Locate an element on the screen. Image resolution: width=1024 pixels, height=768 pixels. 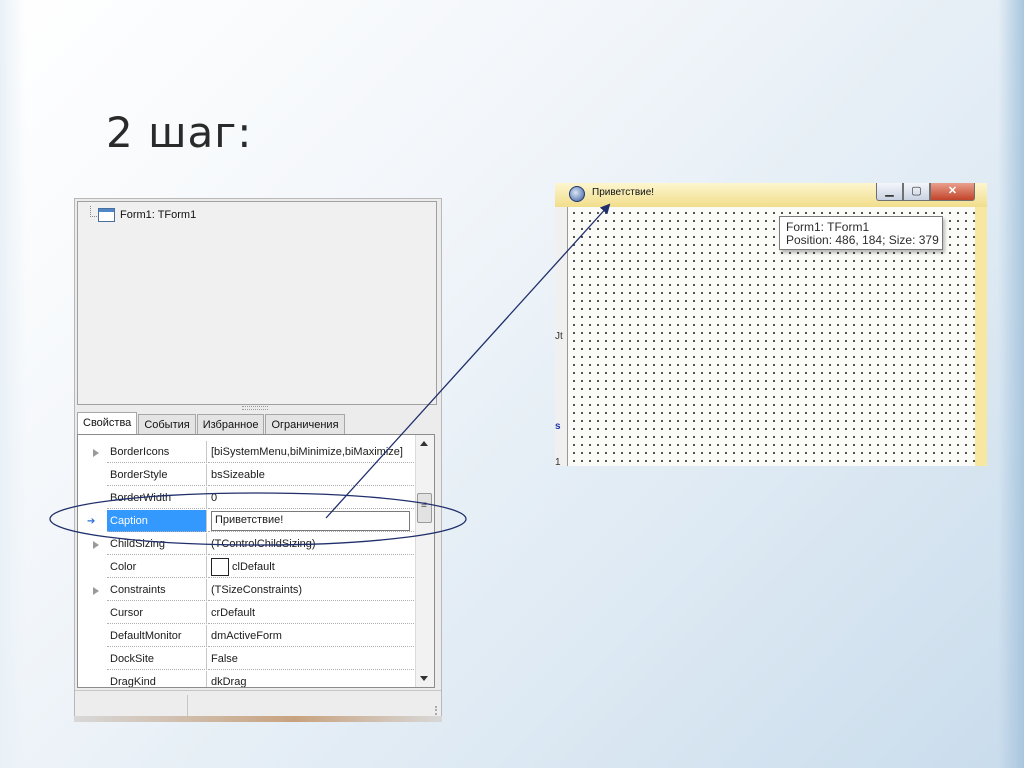
editor-fragment: Jt is located at coordinates (559, 336).